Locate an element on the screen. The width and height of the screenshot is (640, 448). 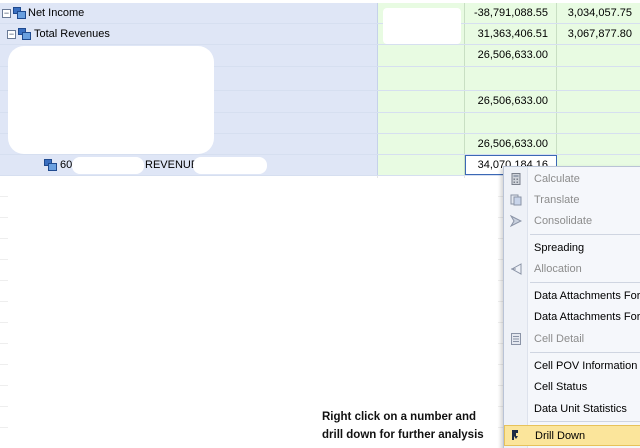
row-header: − Total Revenues is located at coordinates (189, 34).